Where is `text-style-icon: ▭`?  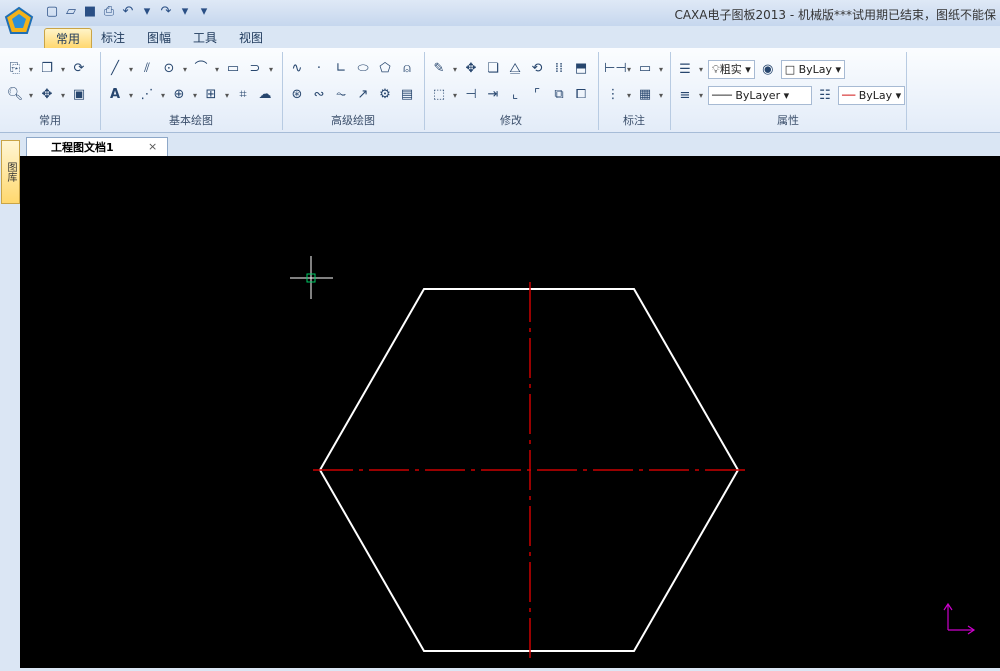 text-style-icon: ▭ is located at coordinates (645, 69).